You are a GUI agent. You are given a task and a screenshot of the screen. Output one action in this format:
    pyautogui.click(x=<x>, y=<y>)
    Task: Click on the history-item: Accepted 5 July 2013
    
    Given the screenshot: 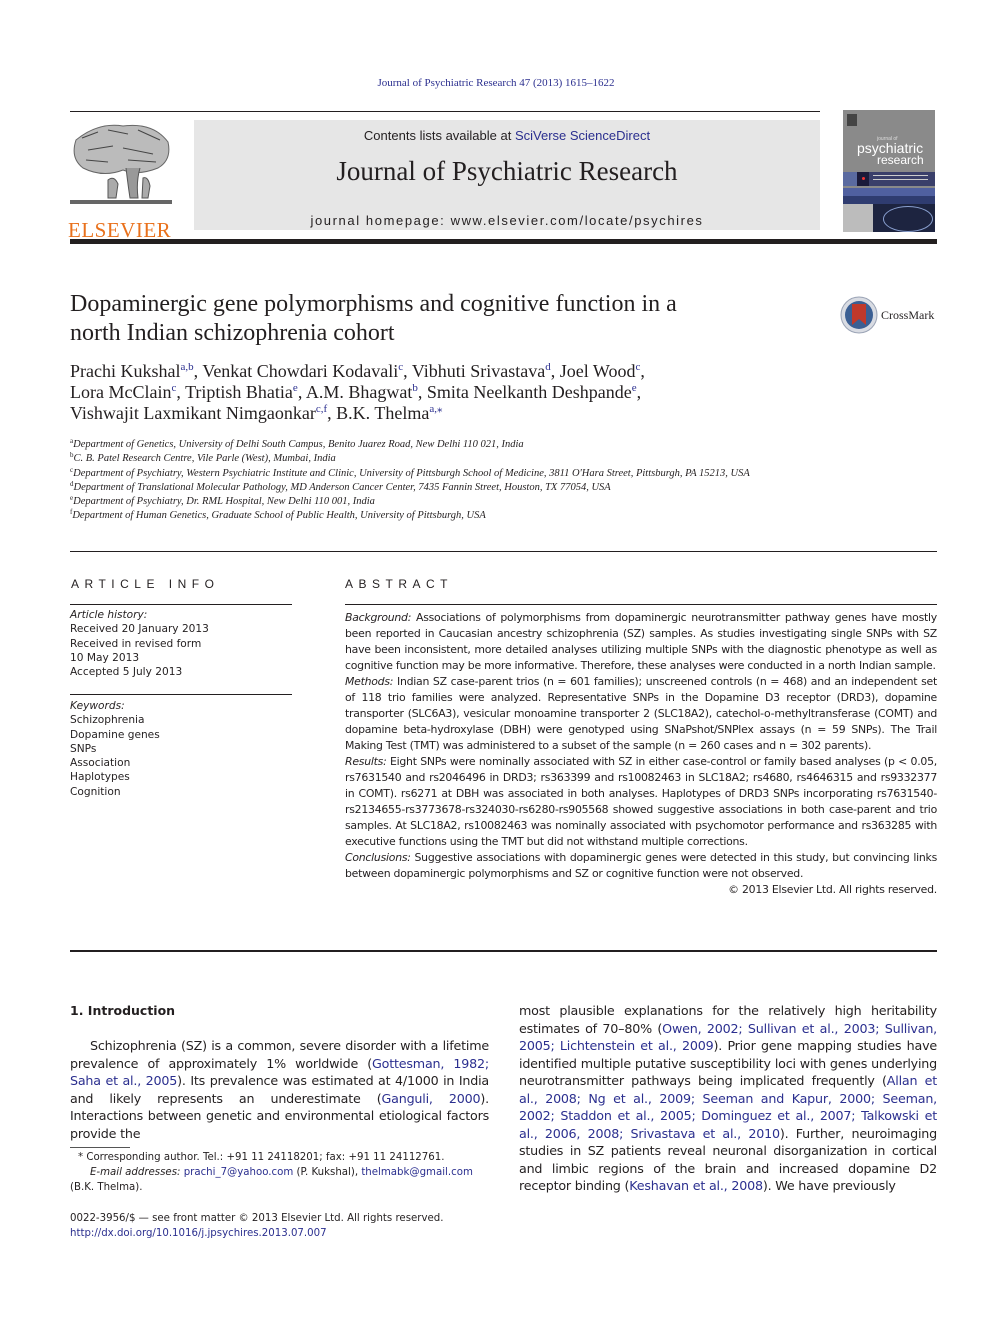 What is the action you would take?
    pyautogui.click(x=126, y=672)
    